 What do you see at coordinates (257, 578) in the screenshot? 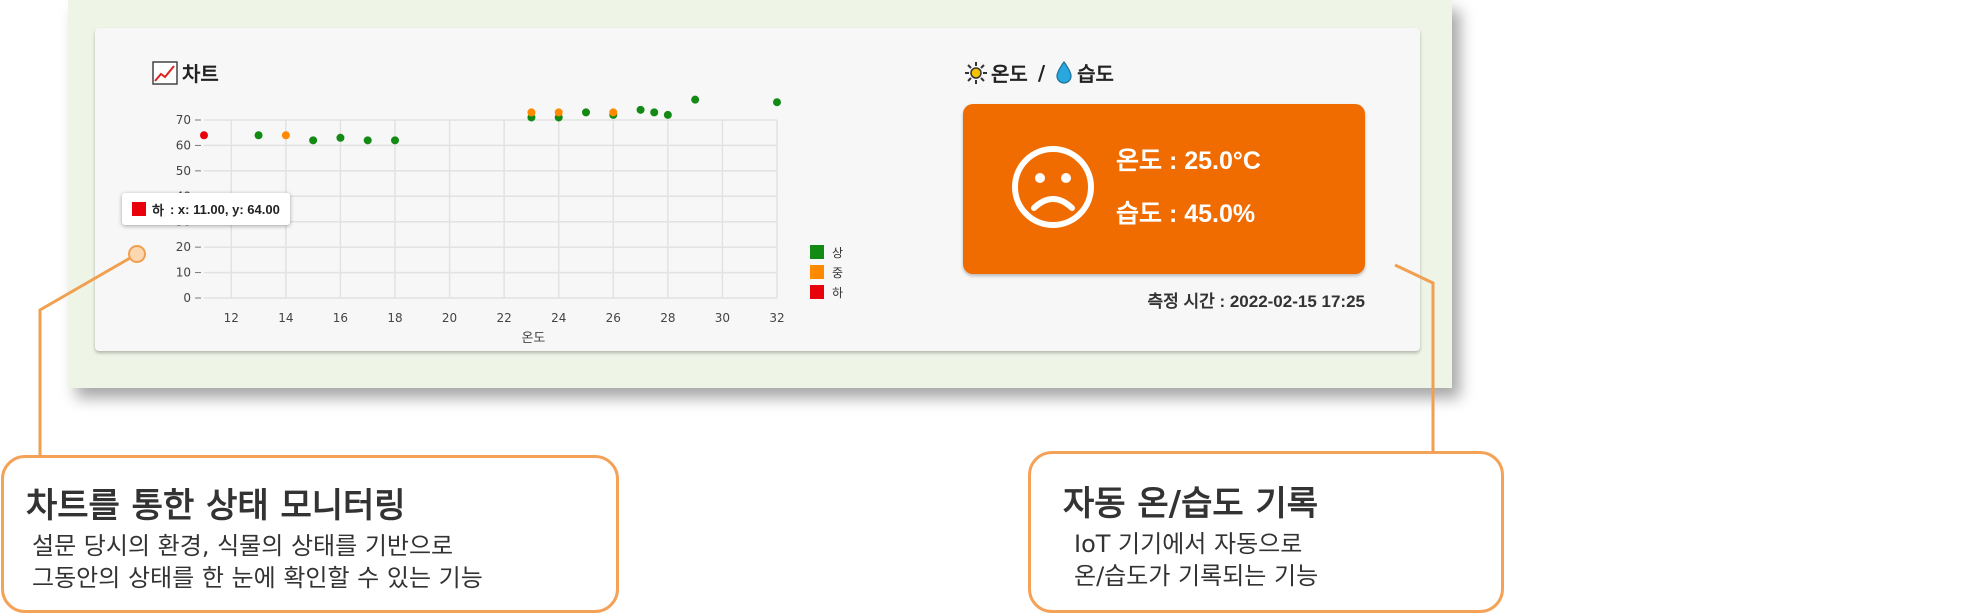
I see `callout-left-line2: 그동안의 상태를 한 눈에 확인할 수 있는 기능` at bounding box center [257, 578].